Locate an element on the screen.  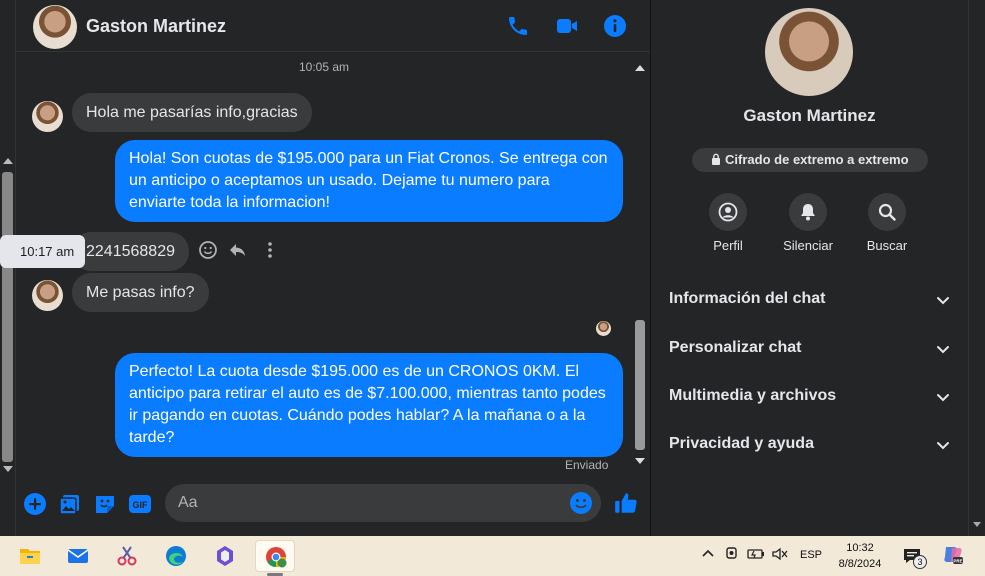
copilot-icon is located at coordinates (225, 556).